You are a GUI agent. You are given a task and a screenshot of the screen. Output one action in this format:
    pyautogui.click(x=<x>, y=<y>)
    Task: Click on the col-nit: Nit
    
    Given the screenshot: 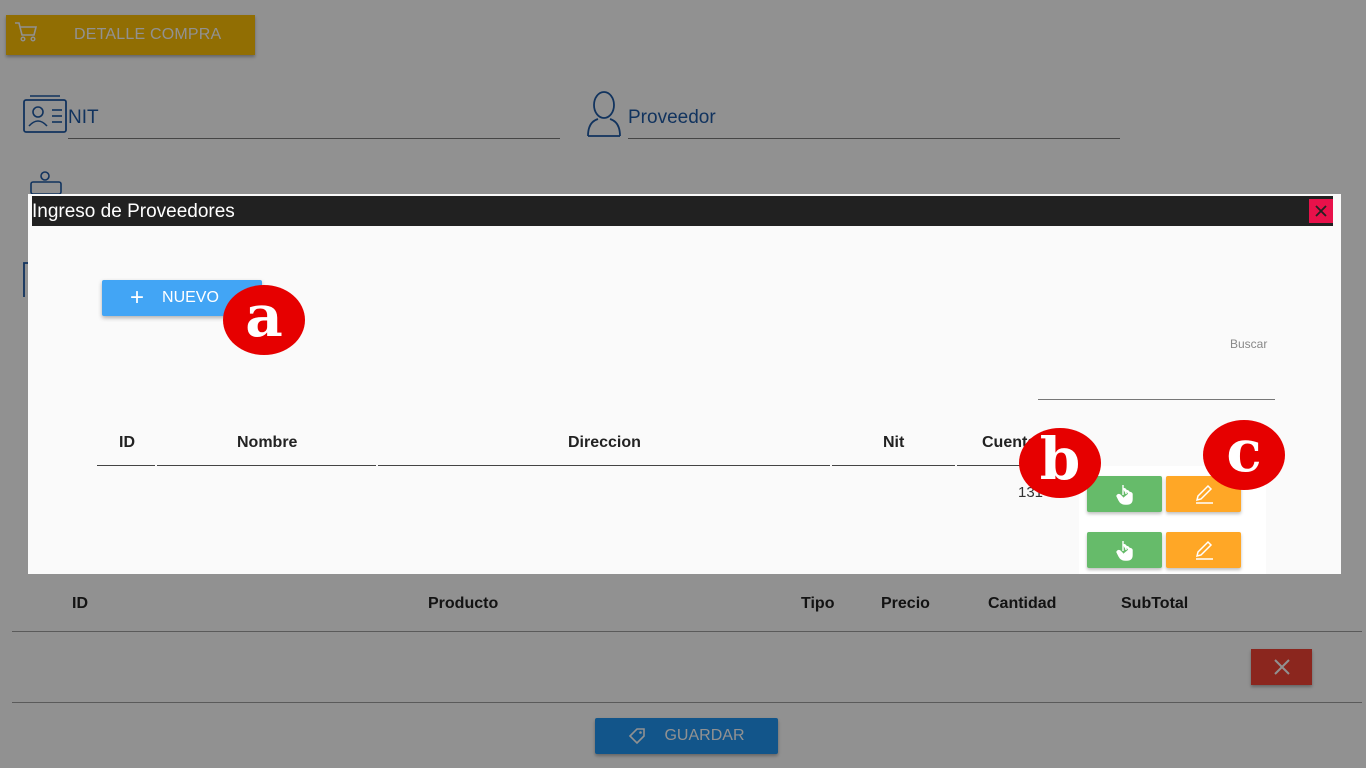 What is the action you would take?
    pyautogui.click(x=894, y=442)
    